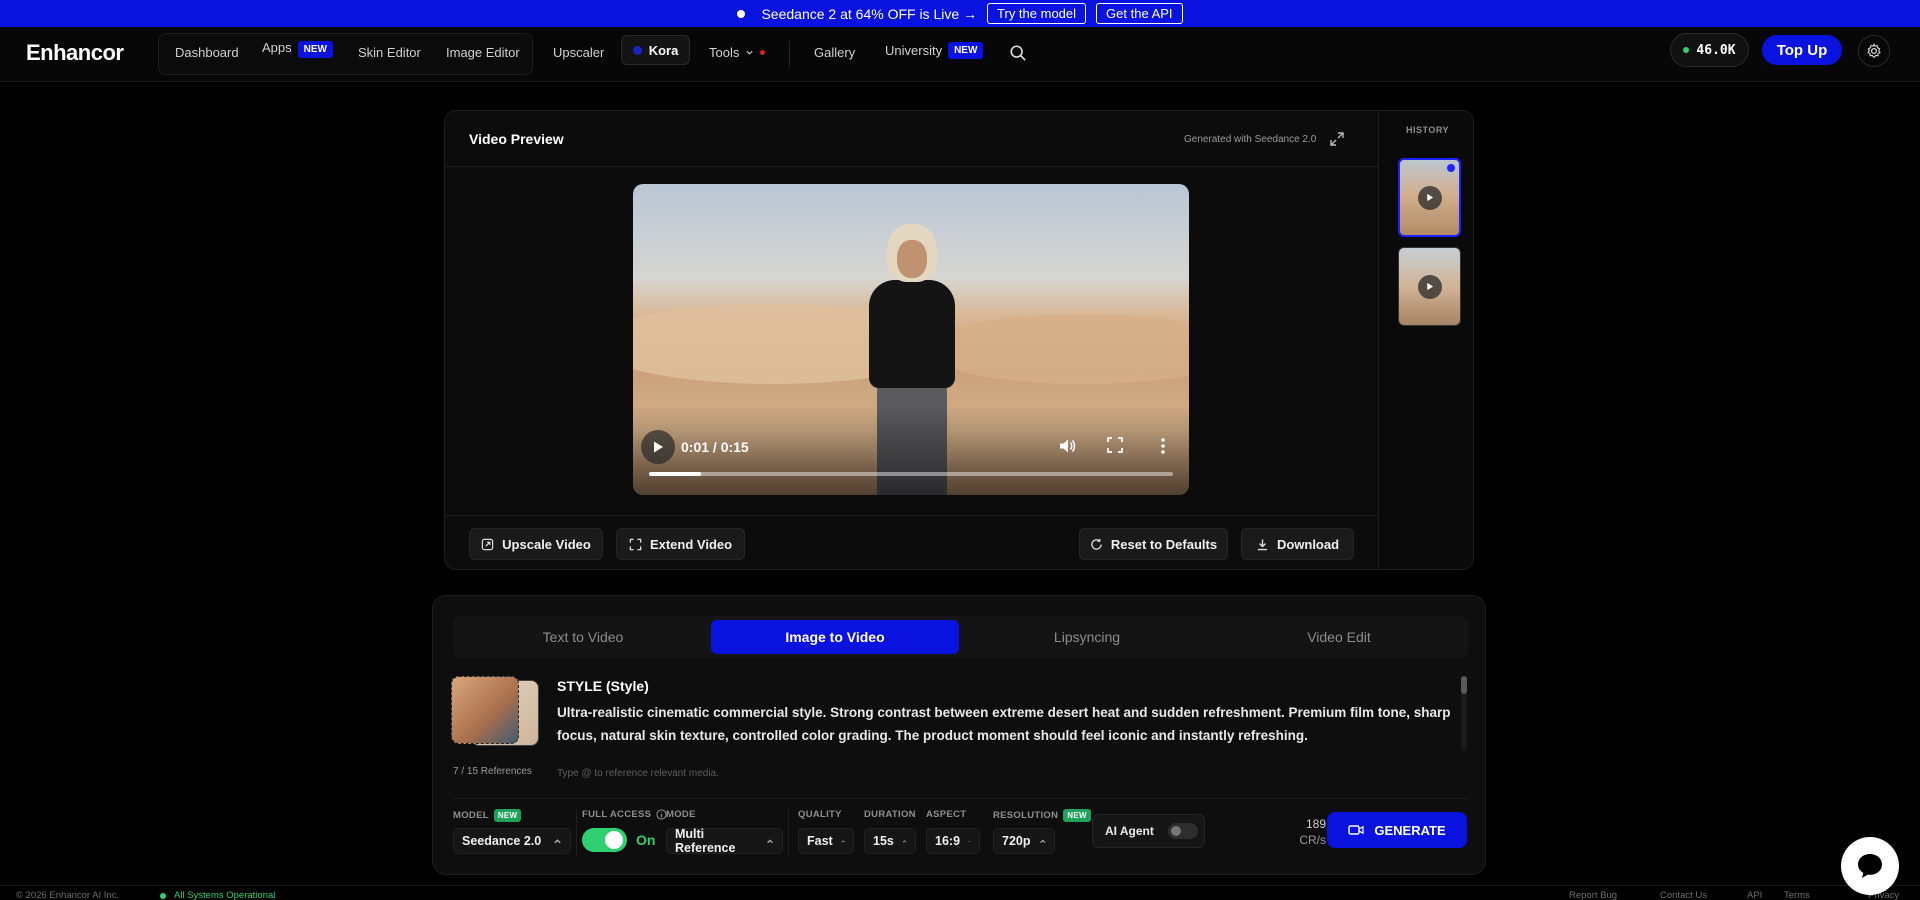  I want to click on settings-button, so click(1874, 51).